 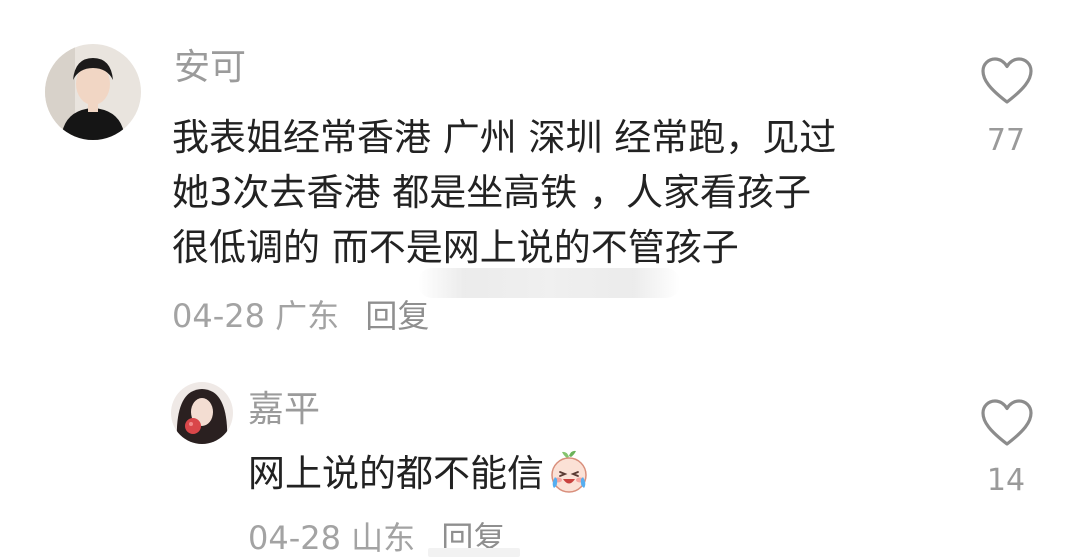 I want to click on comment-text-line: 她3次去香港 都是坐高铁 ，人家看孩子, so click(x=492, y=192).